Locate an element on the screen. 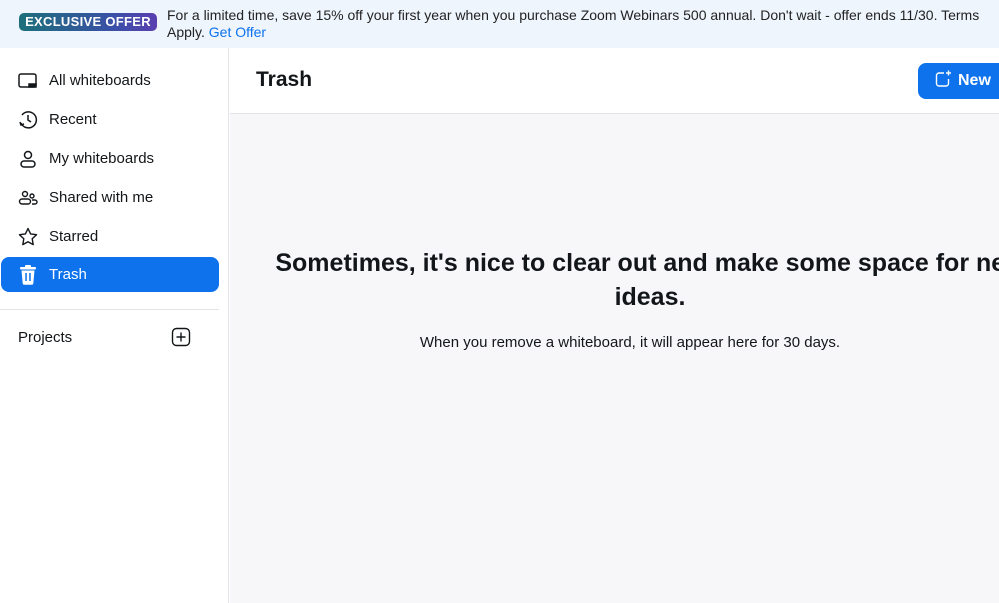  sidebar-item-all-whiteboards: All whiteboards is located at coordinates (110, 80).